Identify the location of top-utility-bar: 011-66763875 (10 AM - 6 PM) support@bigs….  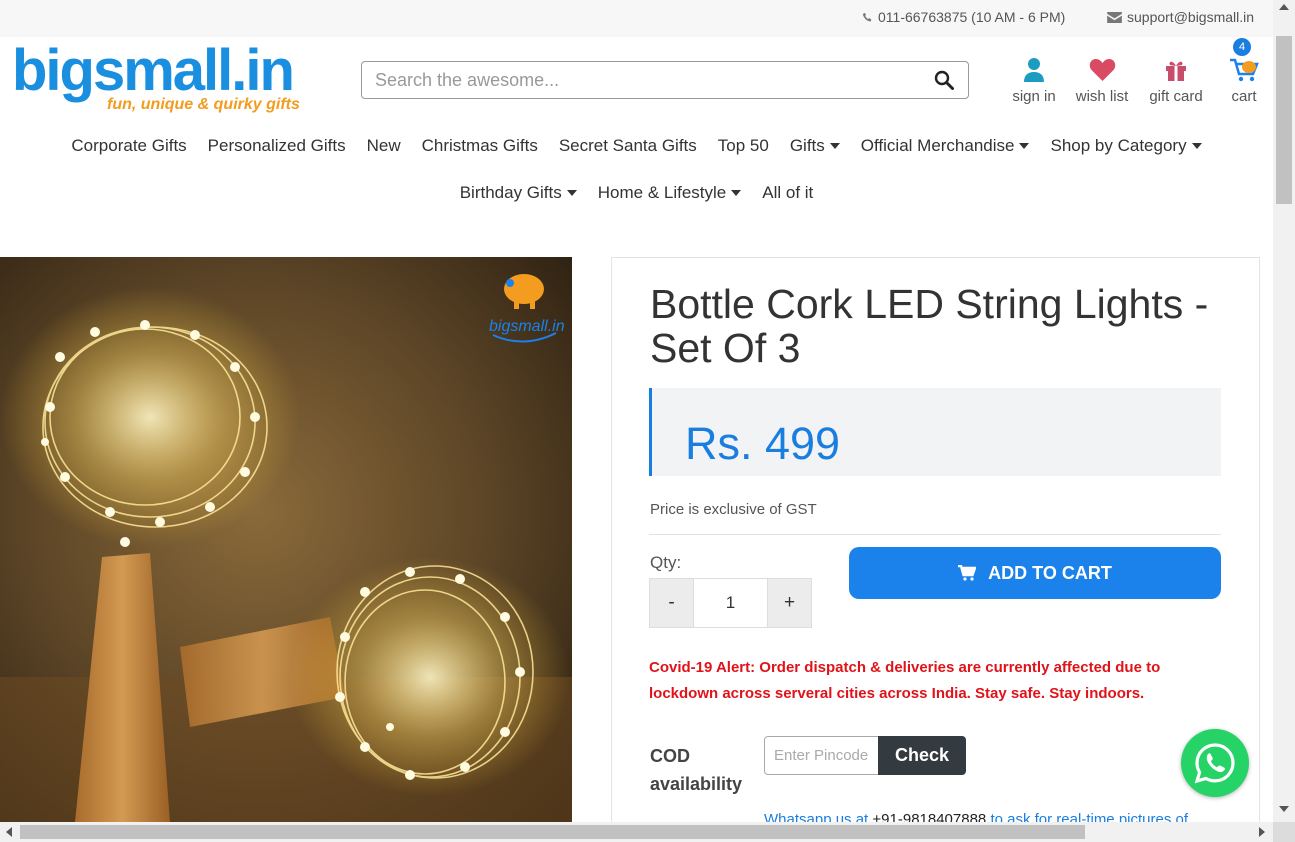
(636, 18).